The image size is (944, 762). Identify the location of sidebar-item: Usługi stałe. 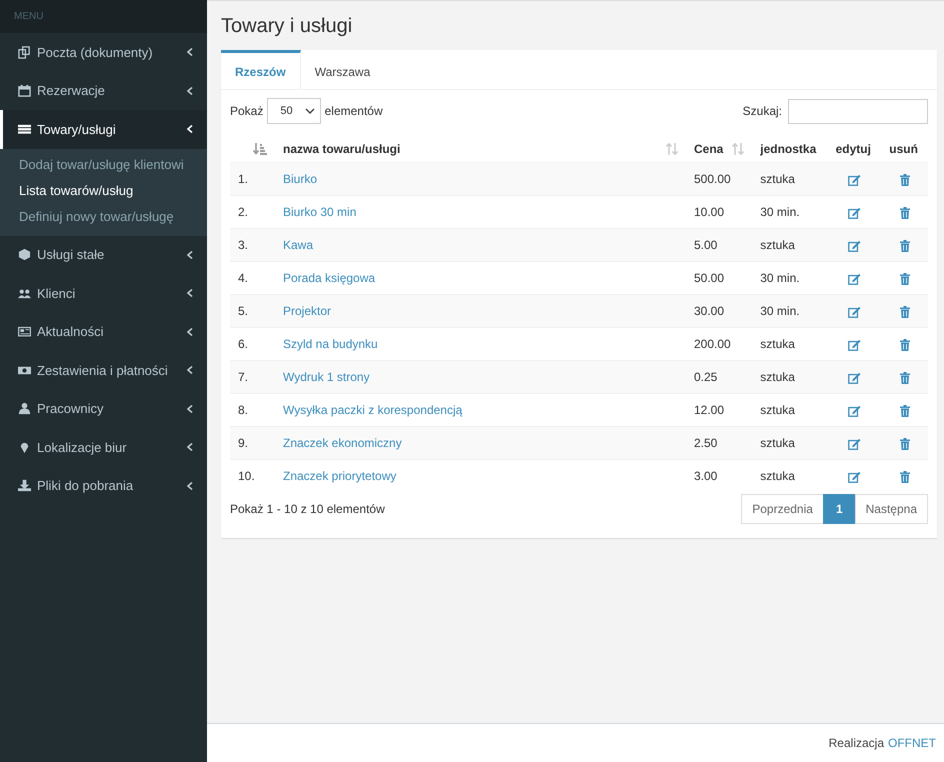
(103, 255).